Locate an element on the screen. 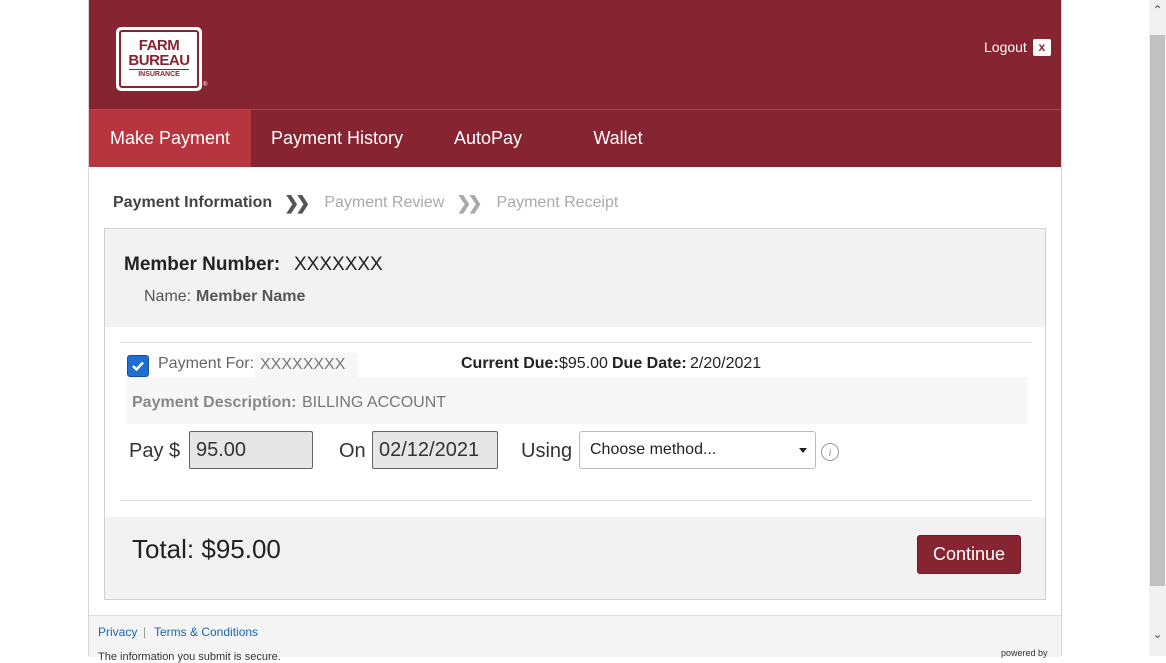  member-number-label: Member Number: is located at coordinates (202, 264).